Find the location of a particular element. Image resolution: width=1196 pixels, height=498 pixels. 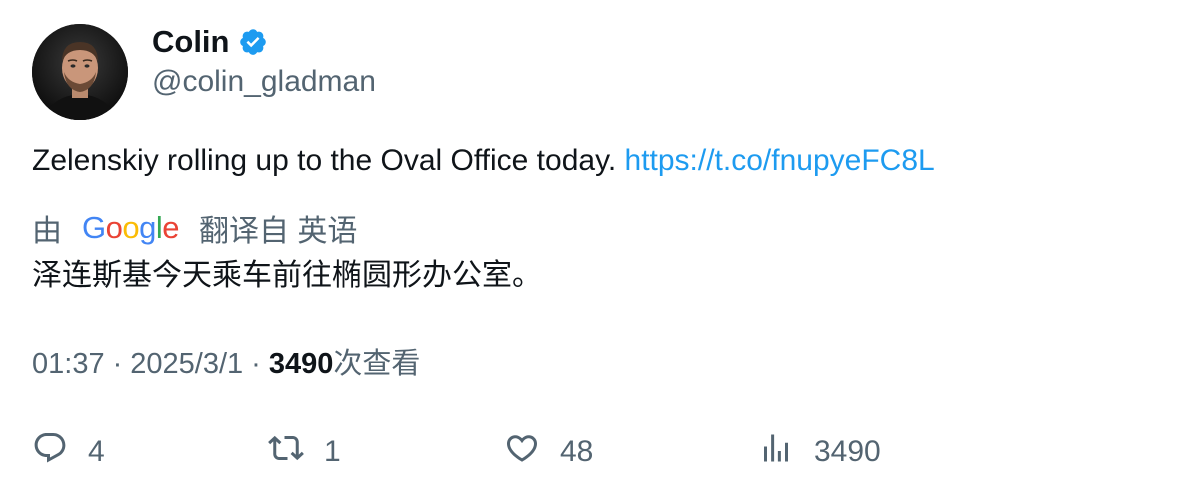

translated-text: 泽连斯基今天乘车前往椭圆形办公室。 is located at coordinates (287, 275).